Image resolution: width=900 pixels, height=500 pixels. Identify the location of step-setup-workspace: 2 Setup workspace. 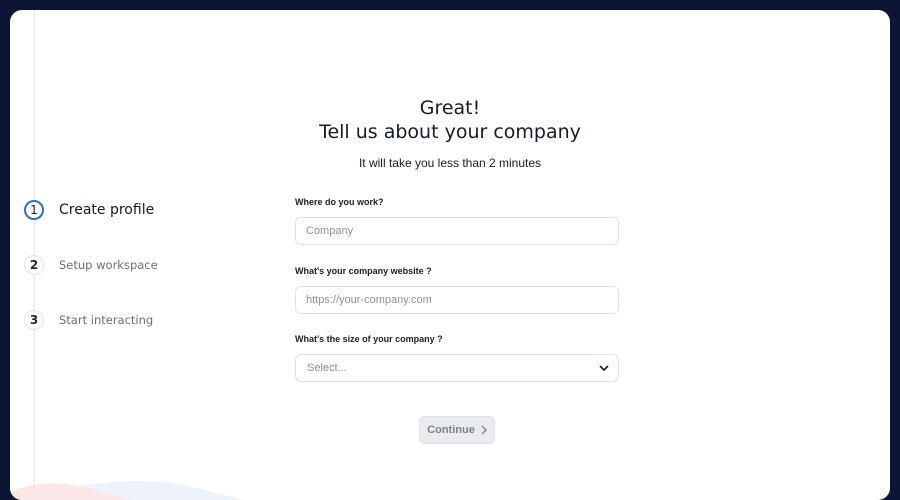
(91, 265).